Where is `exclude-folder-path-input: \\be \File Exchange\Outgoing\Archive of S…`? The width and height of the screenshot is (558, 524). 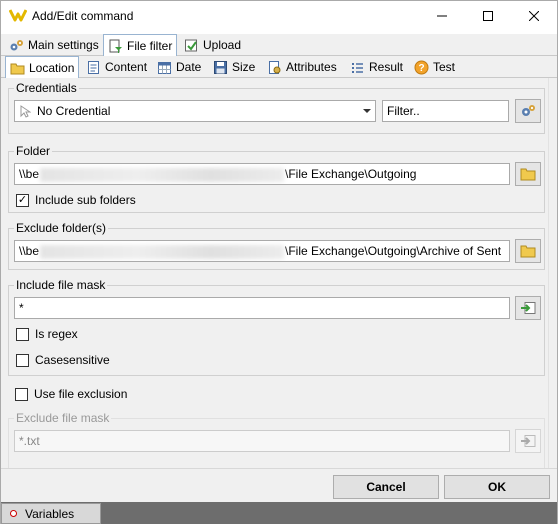 exclude-folder-path-input: \\be \File Exchange\Outgoing\Archive of S… is located at coordinates (262, 251).